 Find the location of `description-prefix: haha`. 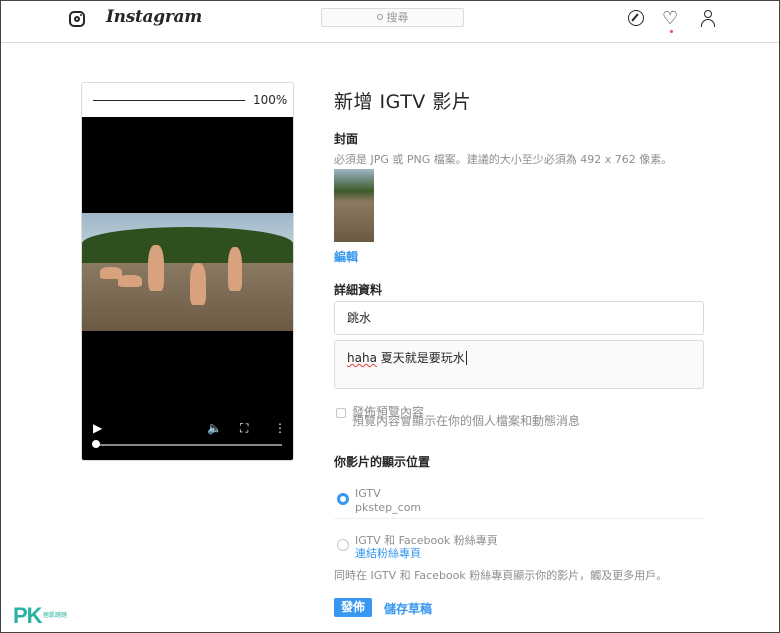

description-prefix: haha is located at coordinates (362, 358).